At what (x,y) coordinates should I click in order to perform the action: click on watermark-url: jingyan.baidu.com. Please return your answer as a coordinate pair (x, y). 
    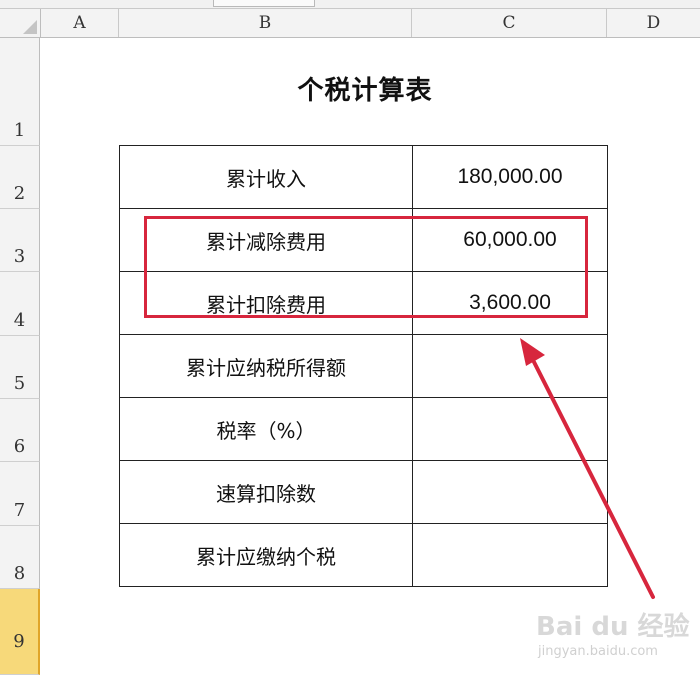
    Looking at the image, I should click on (598, 651).